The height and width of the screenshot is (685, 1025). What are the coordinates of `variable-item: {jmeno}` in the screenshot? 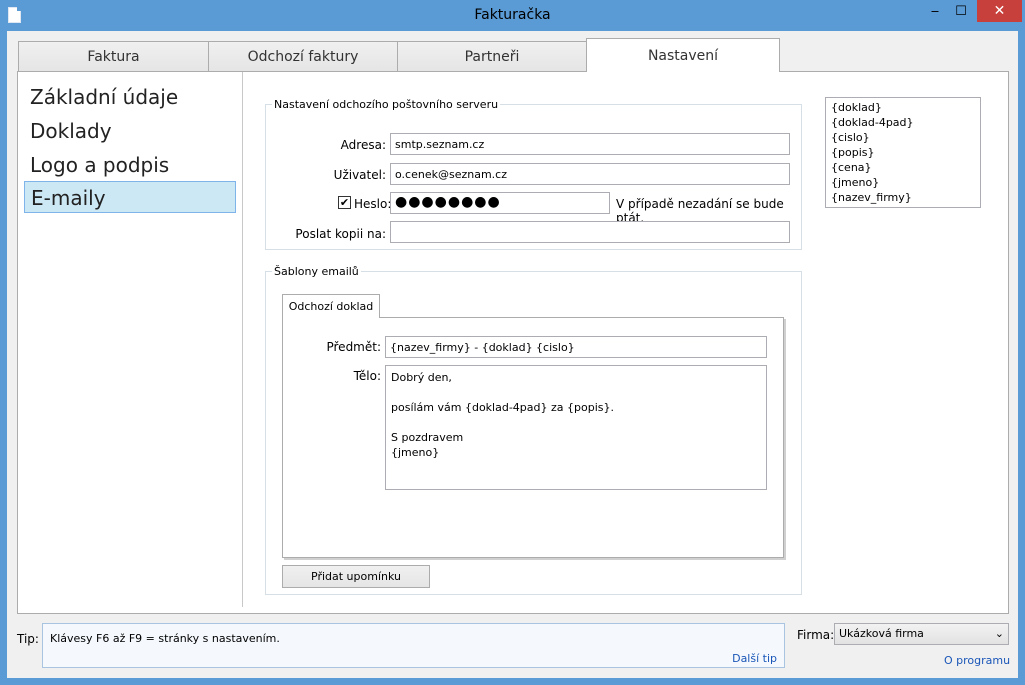 It's located at (903, 182).